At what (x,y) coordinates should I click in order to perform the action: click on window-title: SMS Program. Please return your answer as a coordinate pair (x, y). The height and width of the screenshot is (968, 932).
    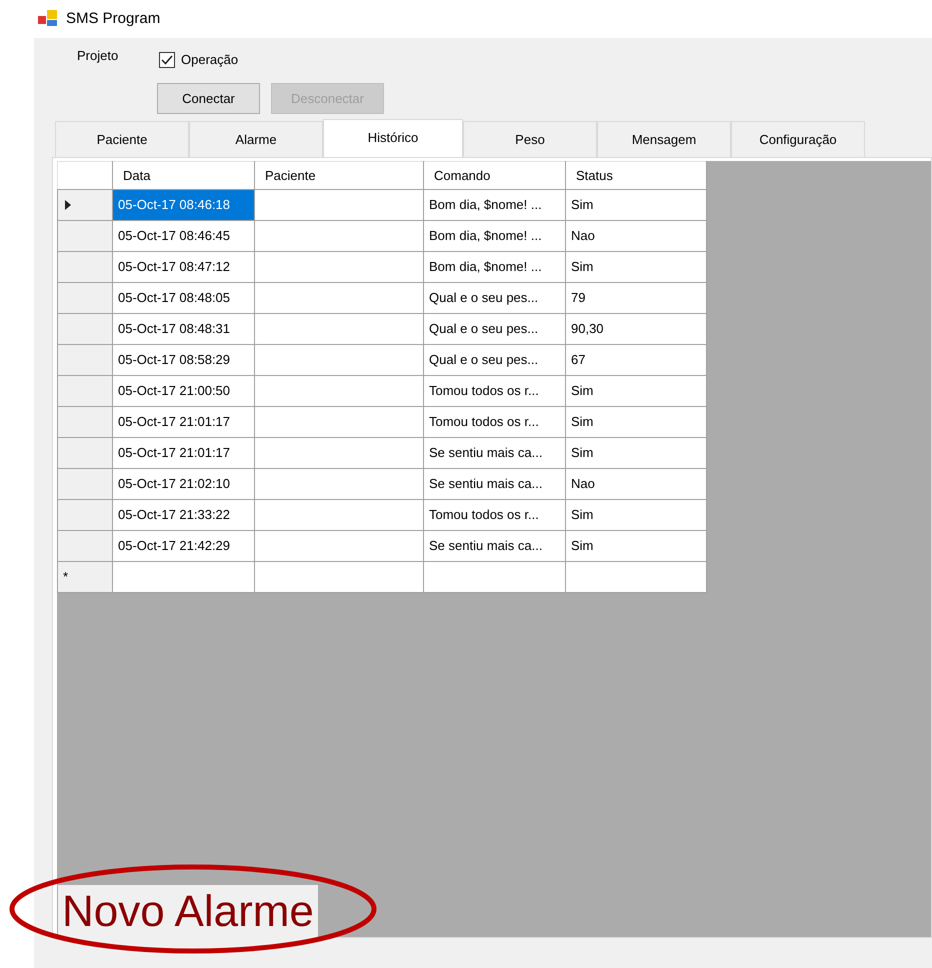
    Looking at the image, I should click on (113, 18).